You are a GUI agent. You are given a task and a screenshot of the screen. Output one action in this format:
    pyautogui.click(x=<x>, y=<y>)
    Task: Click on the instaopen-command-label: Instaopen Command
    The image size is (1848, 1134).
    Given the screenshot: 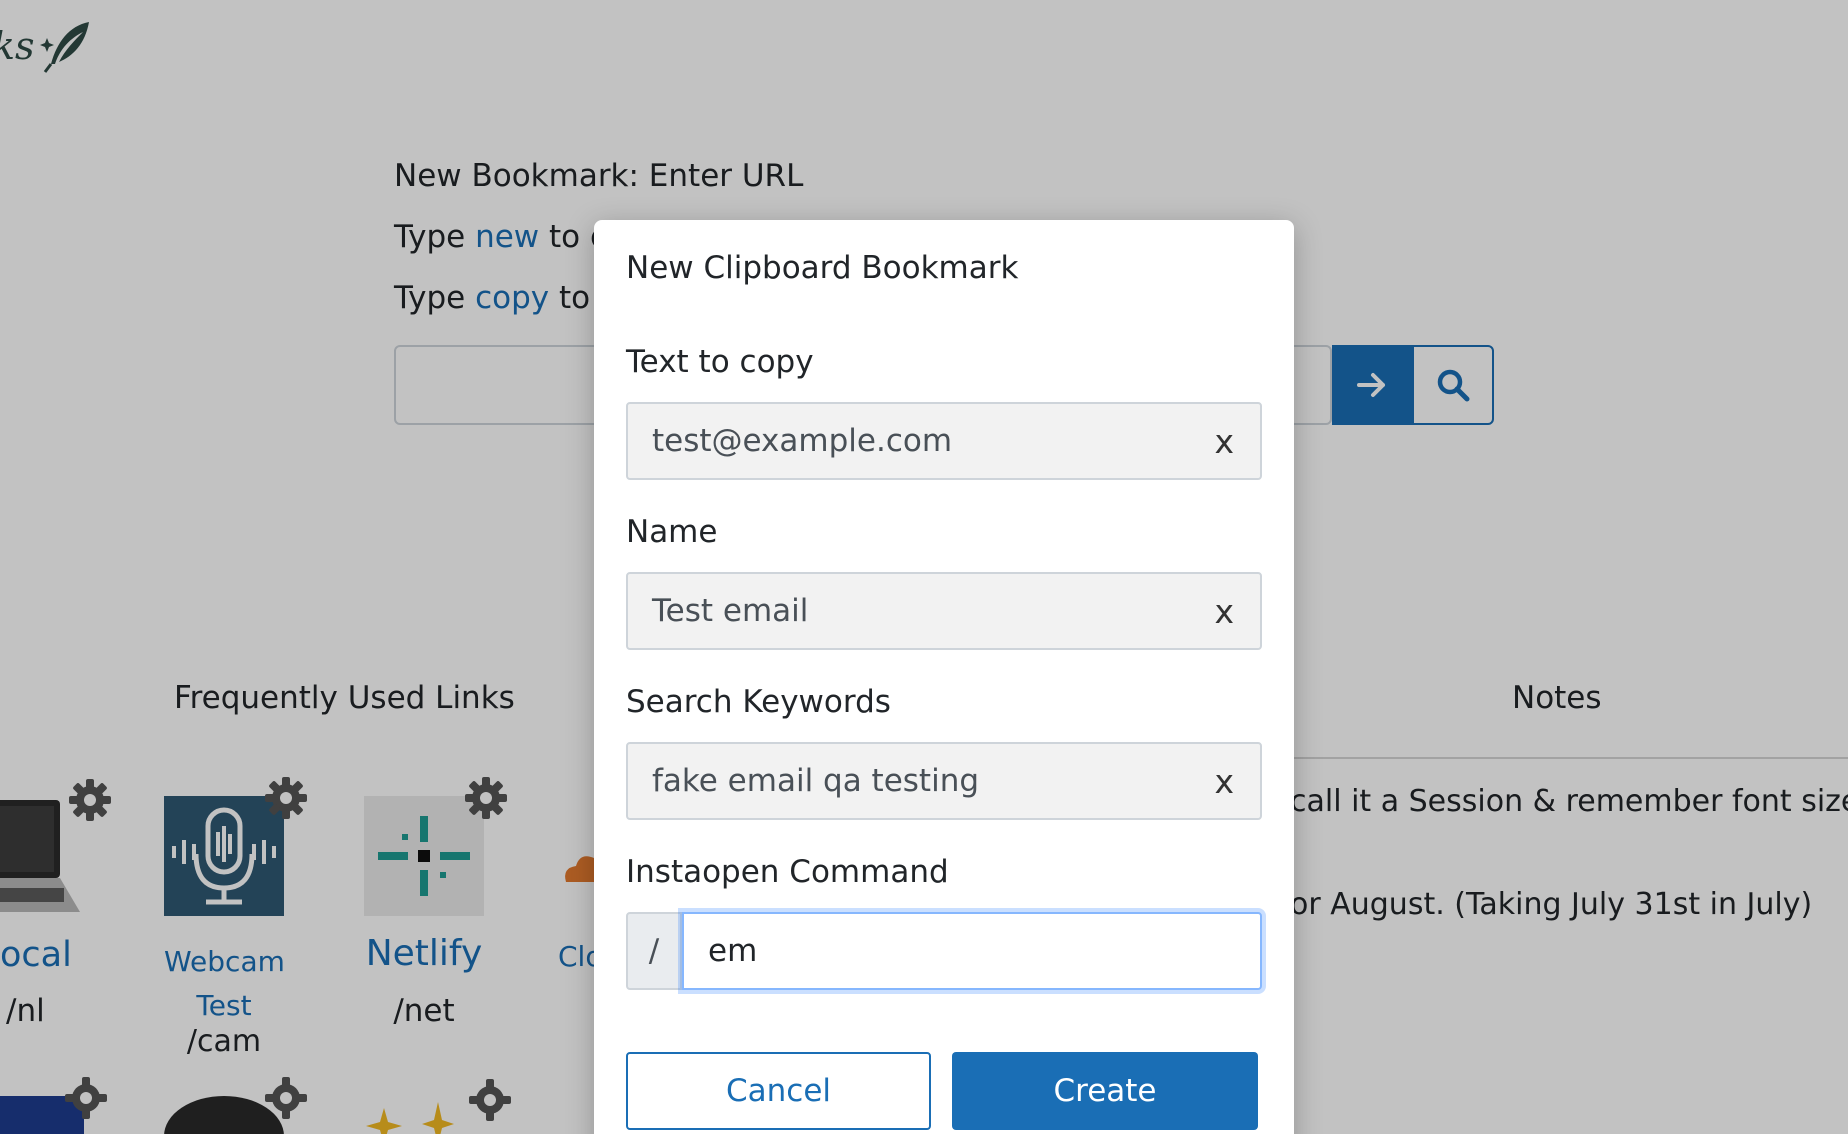 What is the action you would take?
    pyautogui.click(x=787, y=872)
    